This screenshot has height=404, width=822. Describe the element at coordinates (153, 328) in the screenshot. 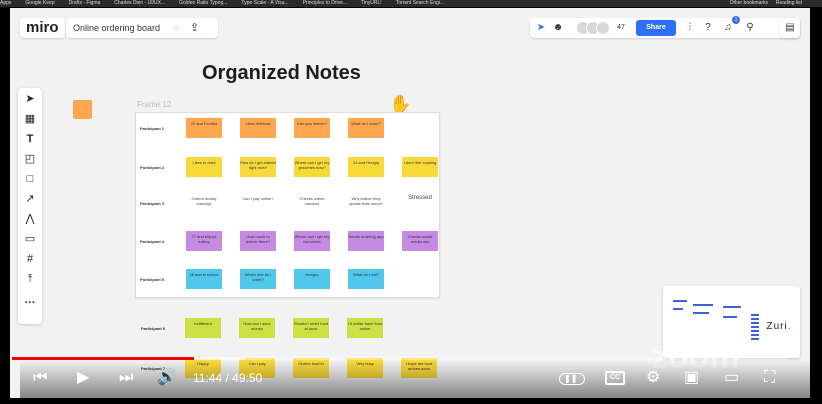

I see `participant-label: Participant 6` at that location.